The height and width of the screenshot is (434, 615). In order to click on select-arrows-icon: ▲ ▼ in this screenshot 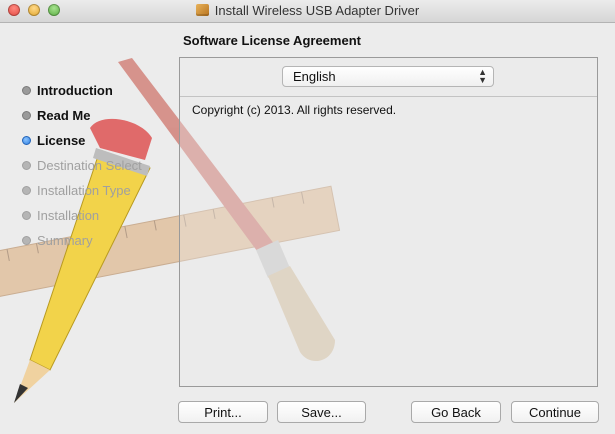, I will do `click(482, 76)`.